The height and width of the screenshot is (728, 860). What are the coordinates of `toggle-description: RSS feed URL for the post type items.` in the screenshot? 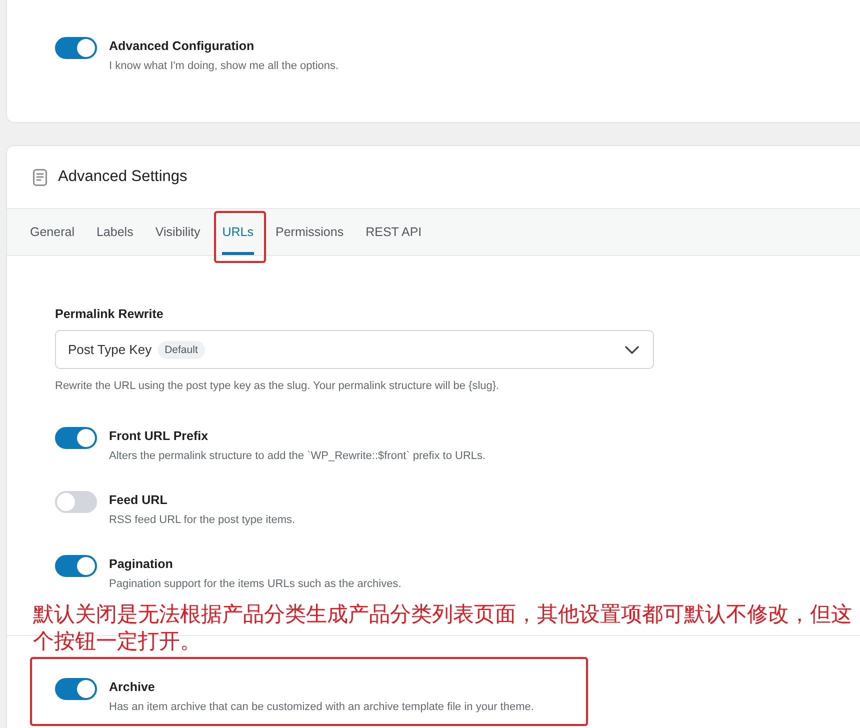 It's located at (202, 520).